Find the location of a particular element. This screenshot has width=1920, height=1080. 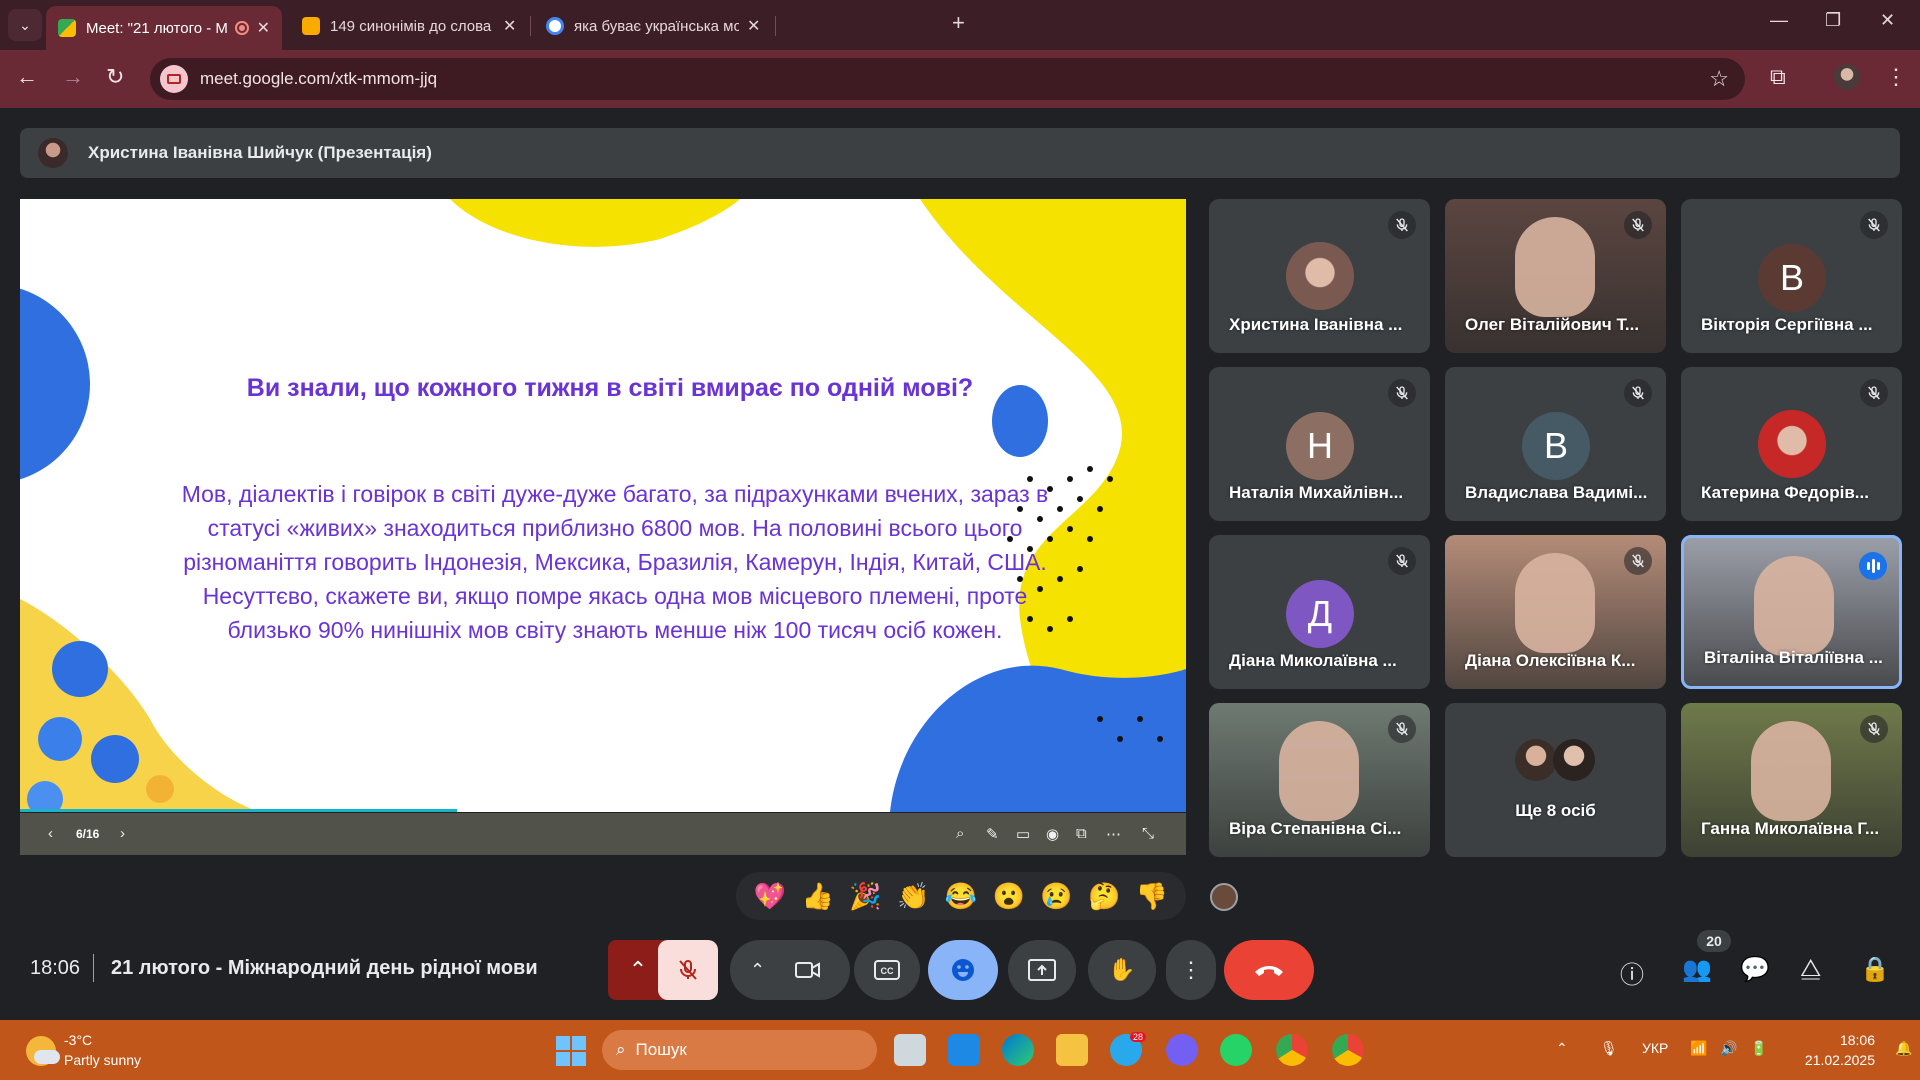

reaction-emoji: 👍 is located at coordinates (817, 896).